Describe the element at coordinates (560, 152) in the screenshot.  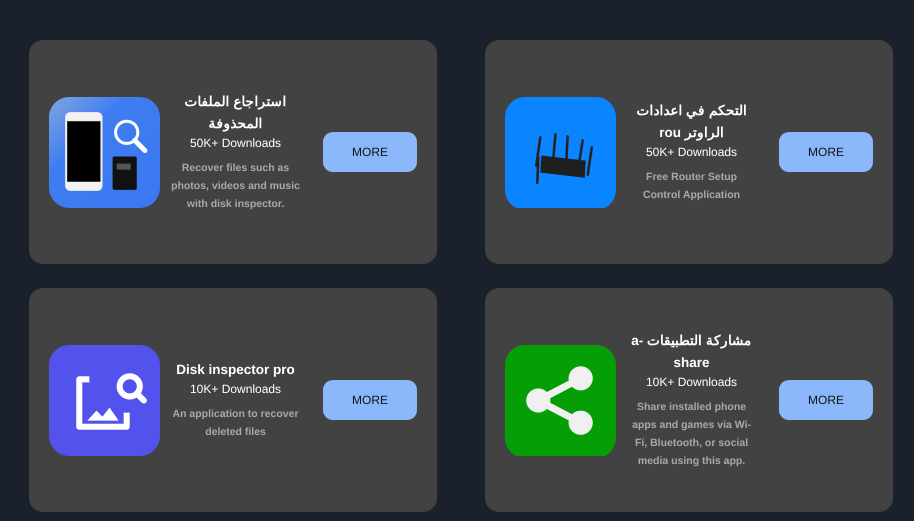
I see `router-icon` at that location.